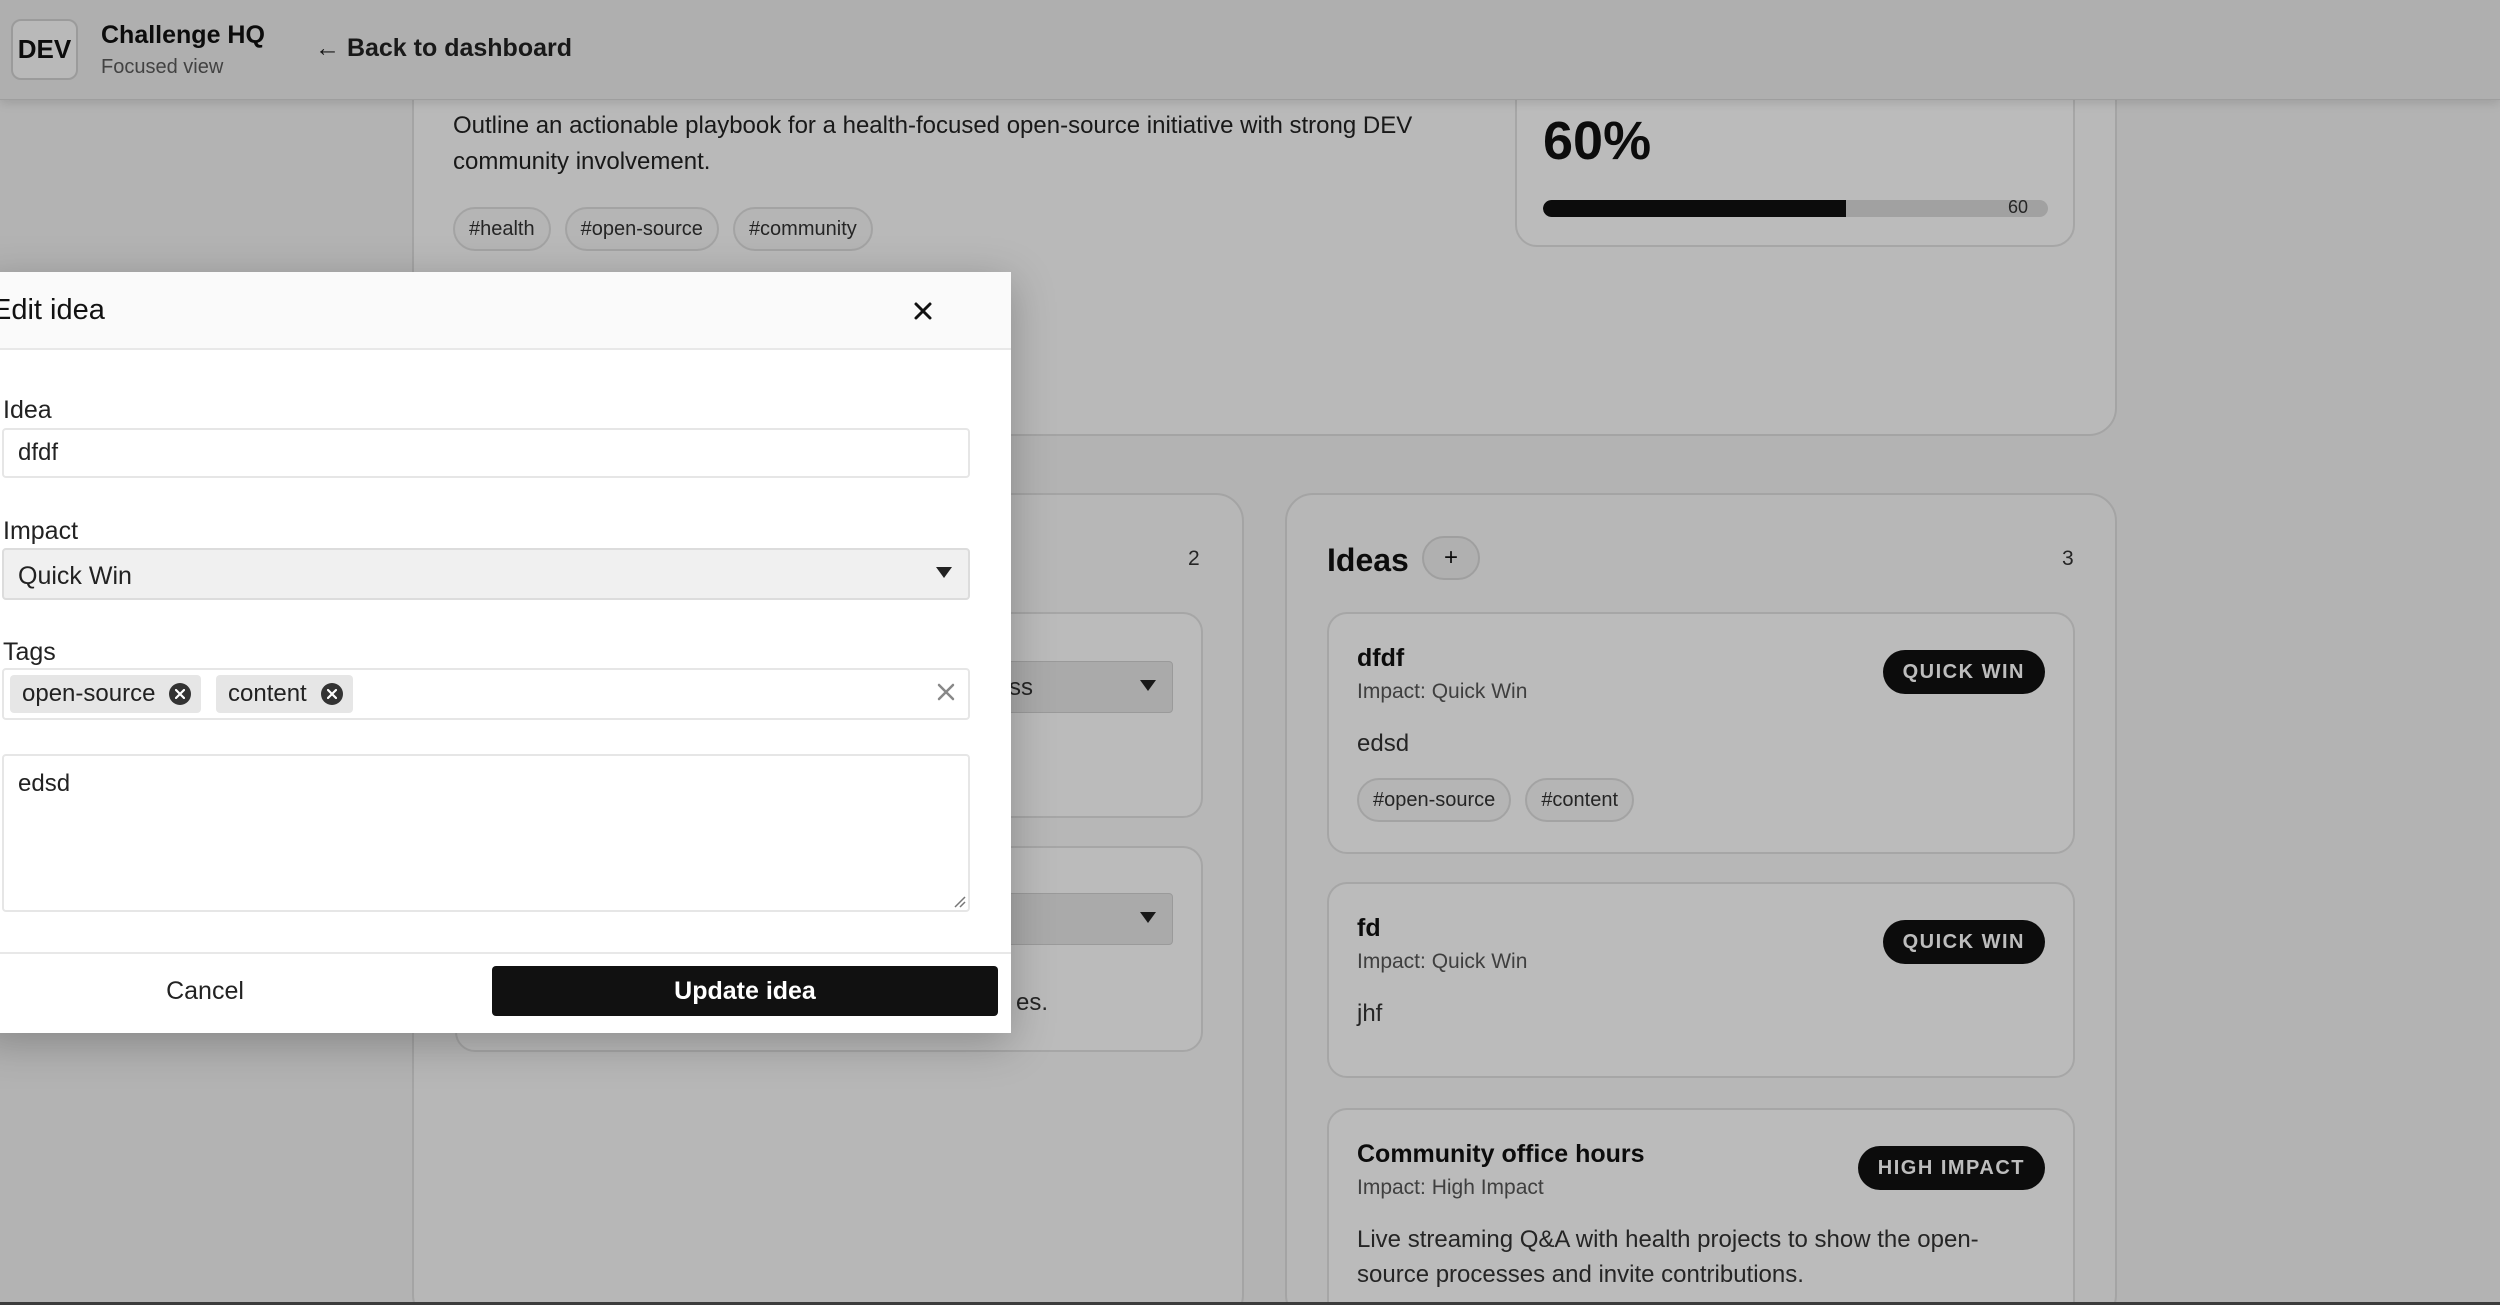 Image resolution: width=2500 pixels, height=1305 pixels. I want to click on resize-grip-icon, so click(959, 901).